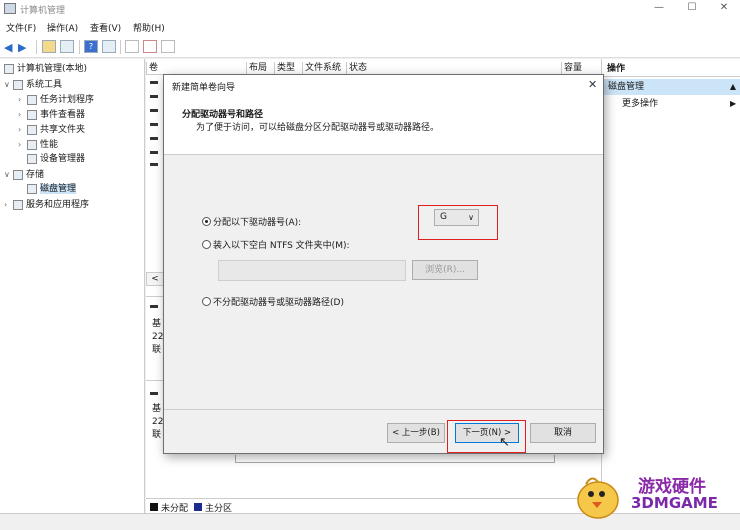 Image resolution: width=740 pixels, height=530 pixels. I want to click on check-icon, so click(150, 46).